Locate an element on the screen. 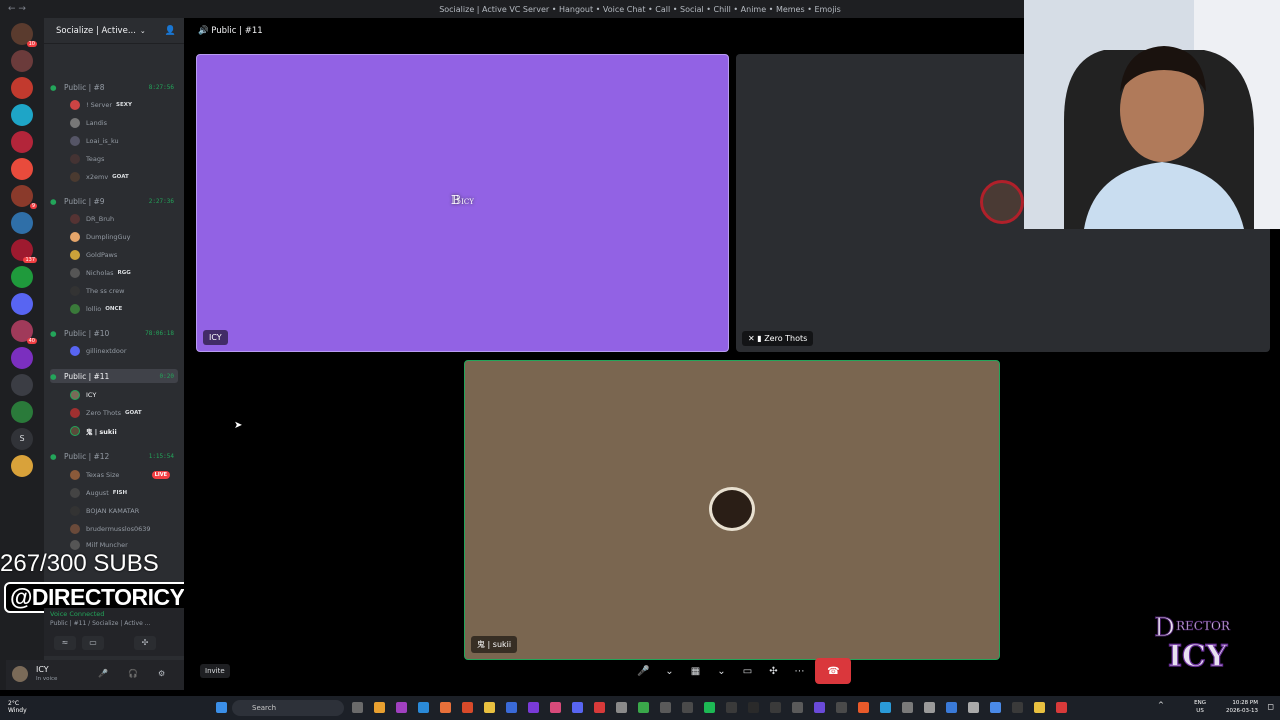 Image resolution: width=1280 pixels, height=720 pixels. list-item: DR_Bruh is located at coordinates (124, 219).